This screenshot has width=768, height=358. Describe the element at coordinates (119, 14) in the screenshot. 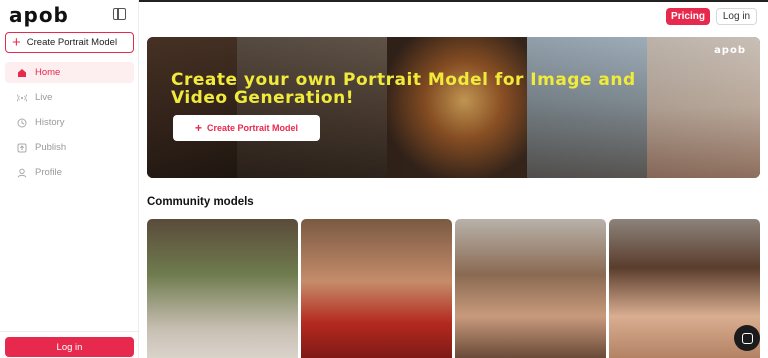

I see `sidebar-toggle-icon` at that location.